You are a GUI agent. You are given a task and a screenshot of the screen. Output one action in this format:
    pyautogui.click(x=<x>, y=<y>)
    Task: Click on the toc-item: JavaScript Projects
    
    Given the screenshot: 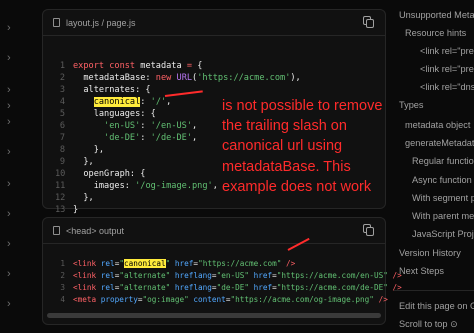 What is the action you would take?
    pyautogui.click(x=443, y=234)
    